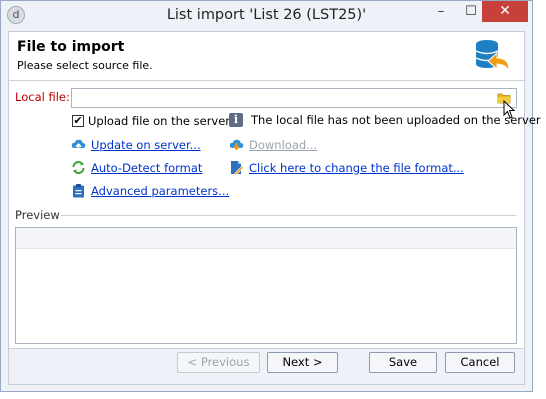  Describe the element at coordinates (146, 168) in the screenshot. I see `auto-detect-format-link: Auto-Detect format` at that location.